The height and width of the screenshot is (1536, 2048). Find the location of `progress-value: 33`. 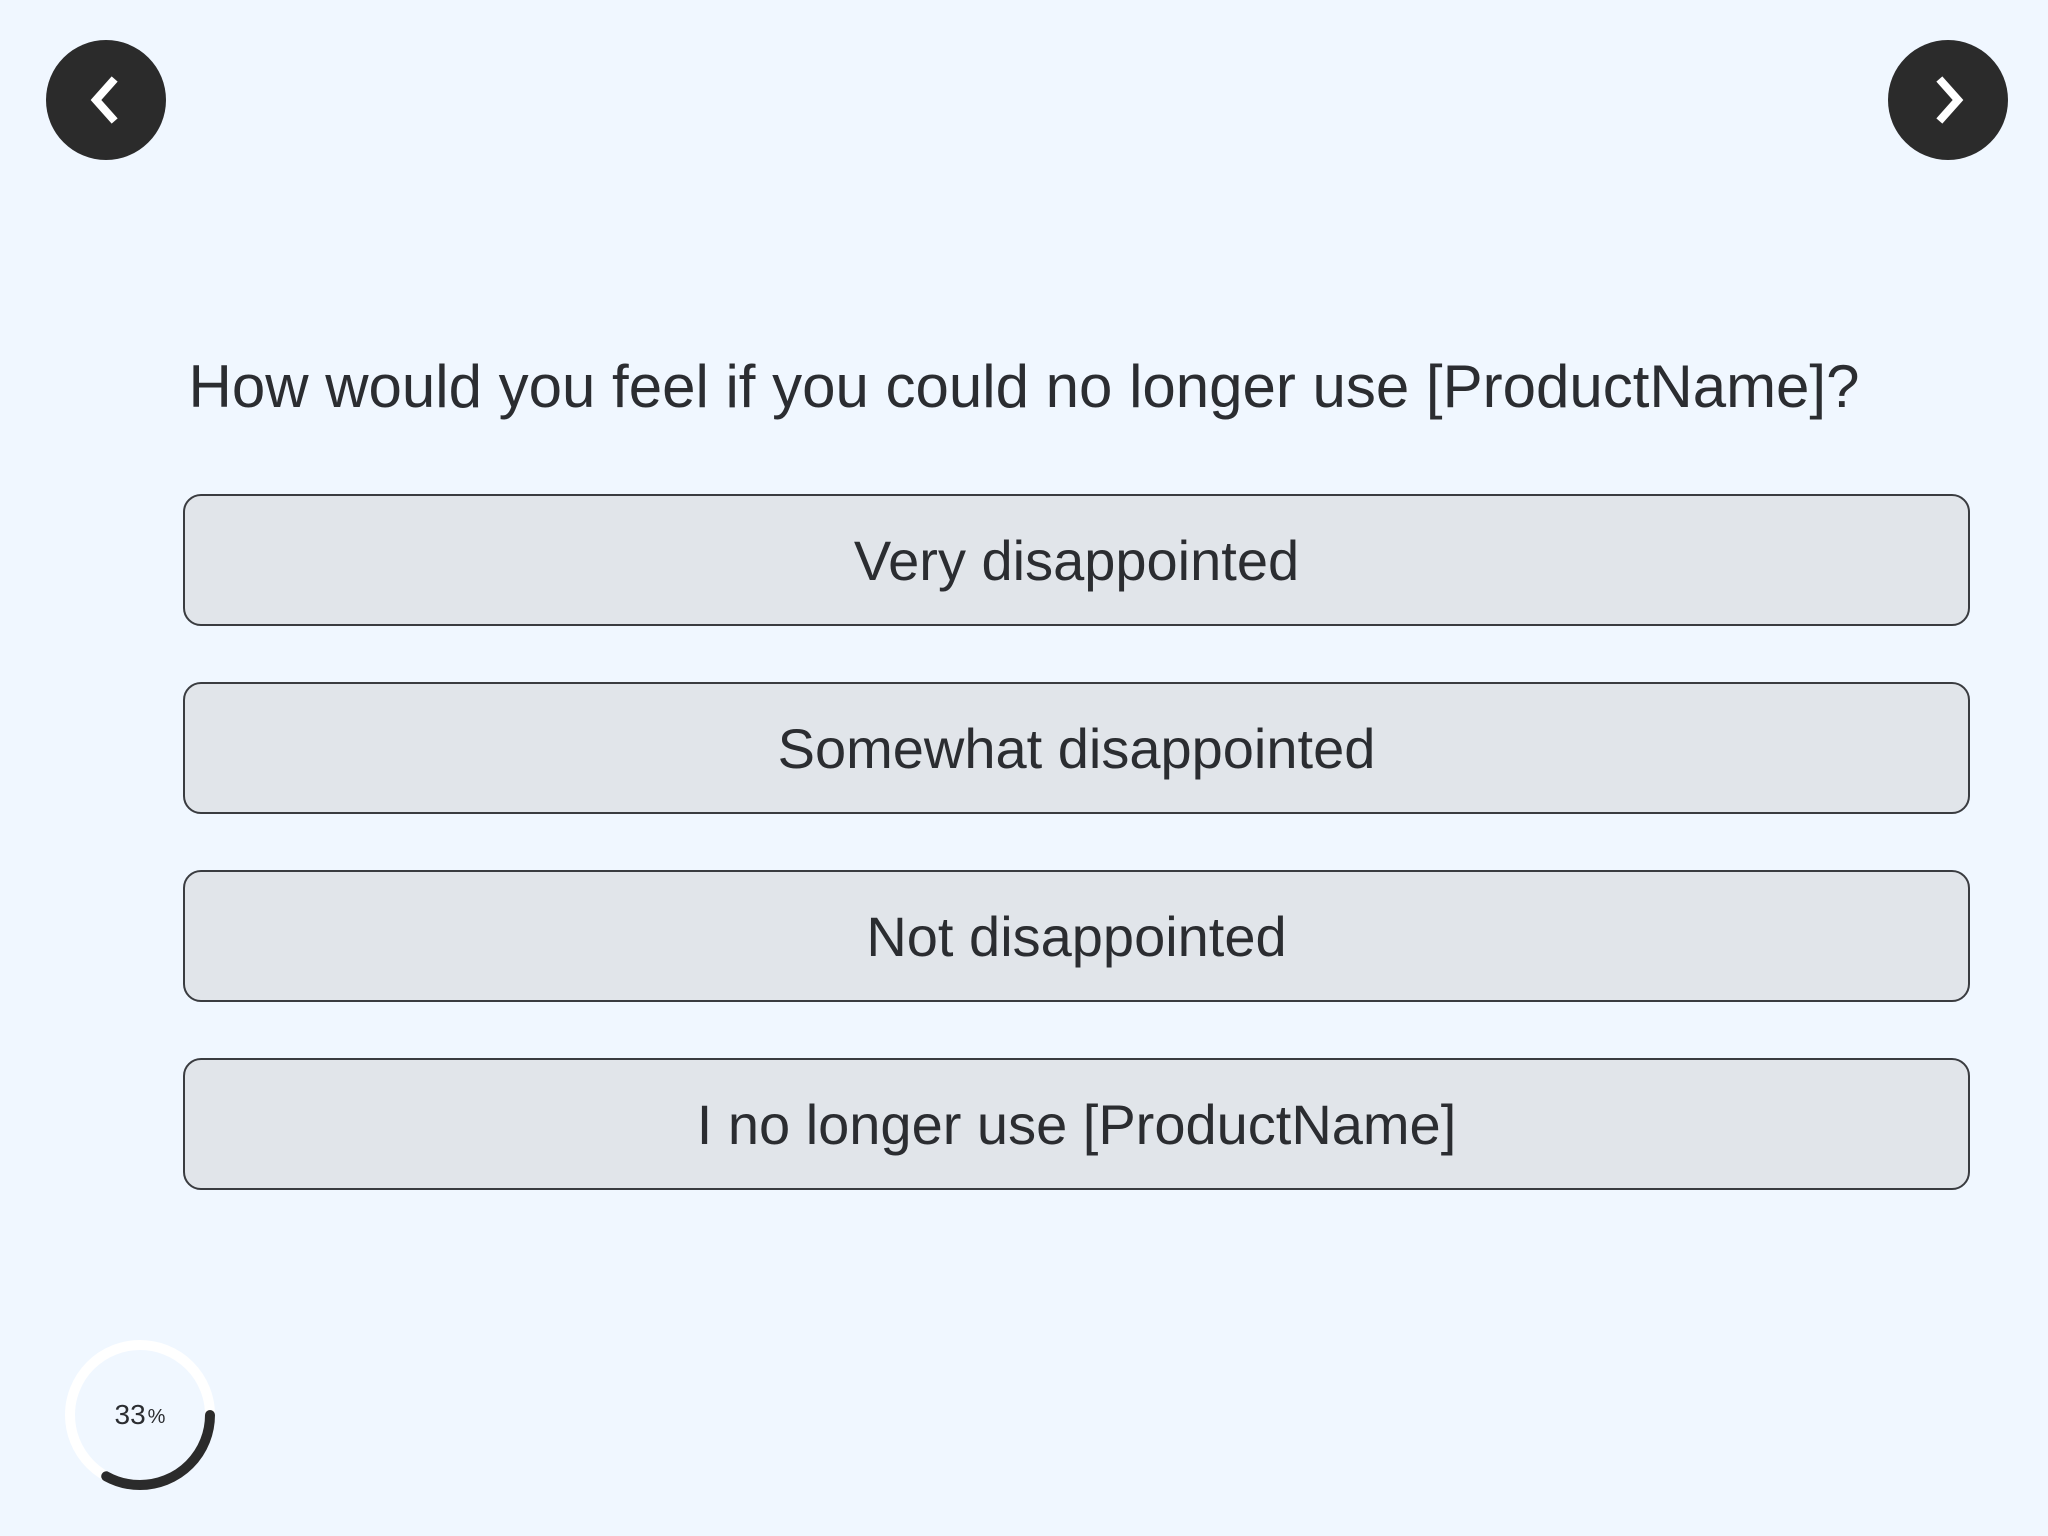

progress-value: 33 is located at coordinates (130, 1414).